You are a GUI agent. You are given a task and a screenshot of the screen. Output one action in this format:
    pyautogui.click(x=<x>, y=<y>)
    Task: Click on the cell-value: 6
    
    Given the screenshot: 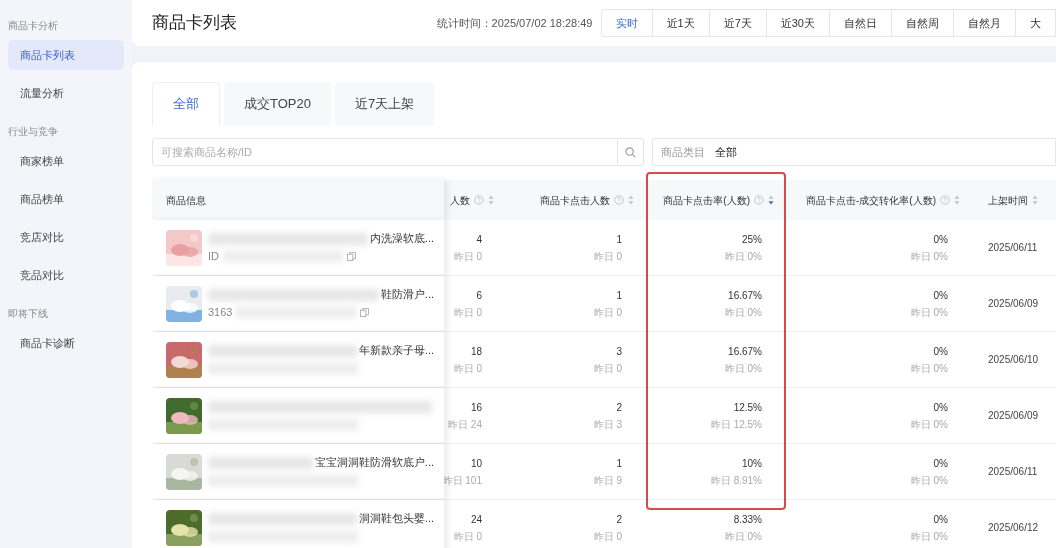 What is the action you would take?
    pyautogui.click(x=479, y=295)
    